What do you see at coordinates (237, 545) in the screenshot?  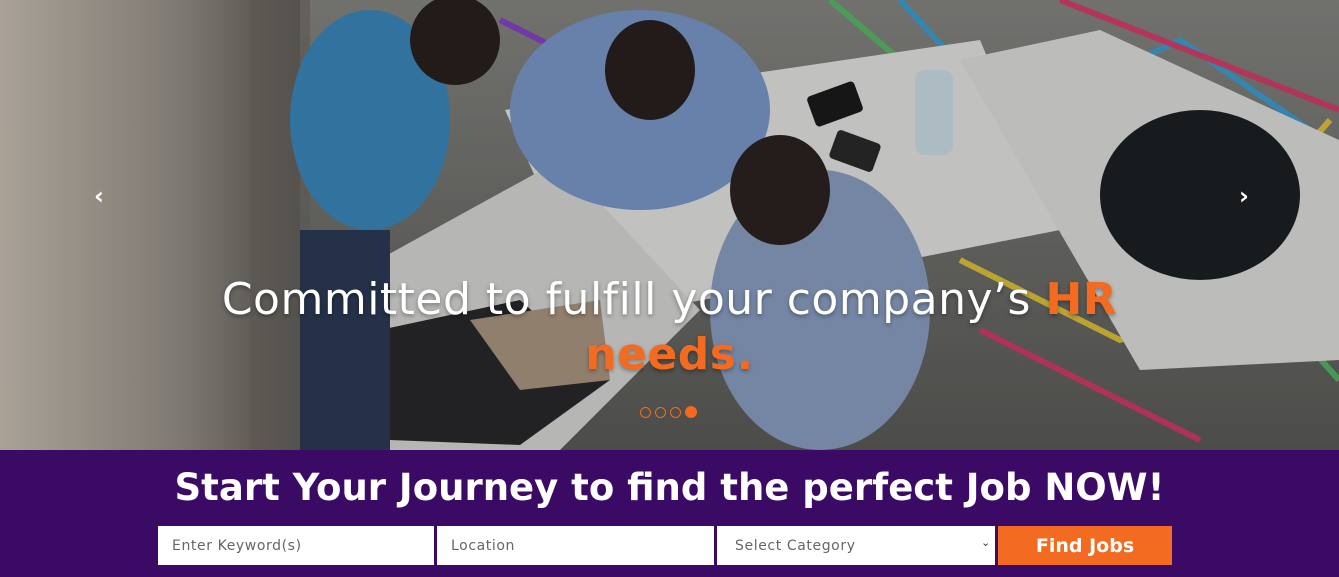 I see `keyword-placeholder: Enter Keyword(s)` at bounding box center [237, 545].